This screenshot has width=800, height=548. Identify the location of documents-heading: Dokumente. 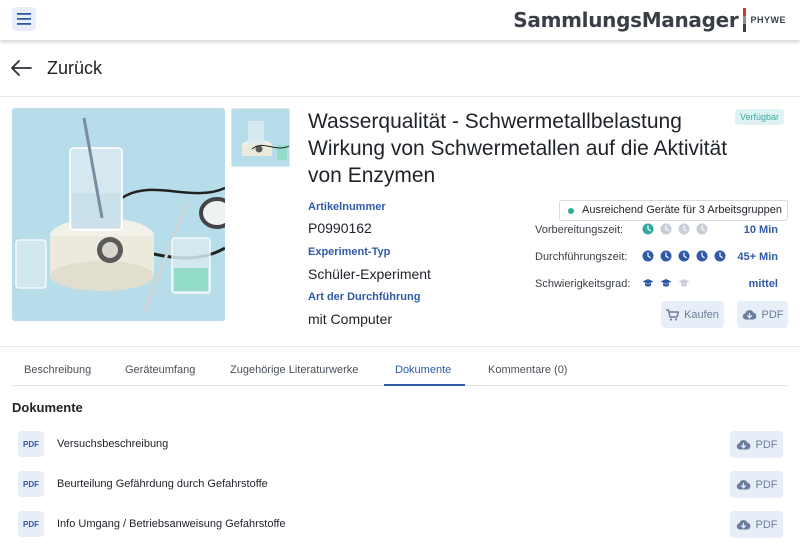
(47, 407).